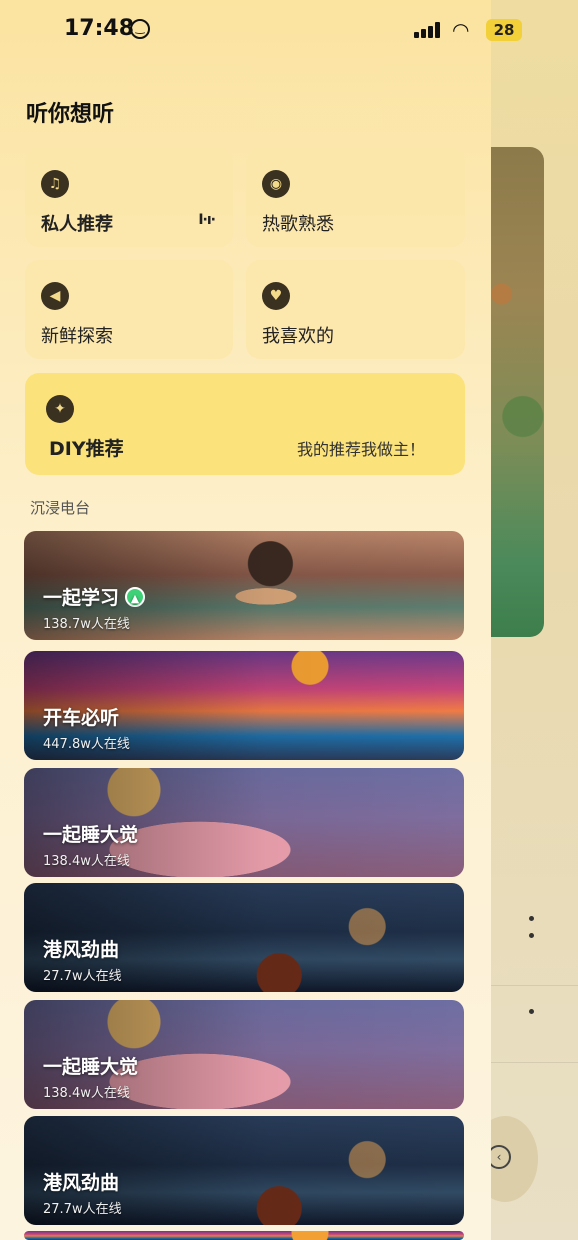 Image resolution: width=578 pixels, height=1240 pixels. What do you see at coordinates (428, 30) in the screenshot?
I see `cellular-signal-icon` at bounding box center [428, 30].